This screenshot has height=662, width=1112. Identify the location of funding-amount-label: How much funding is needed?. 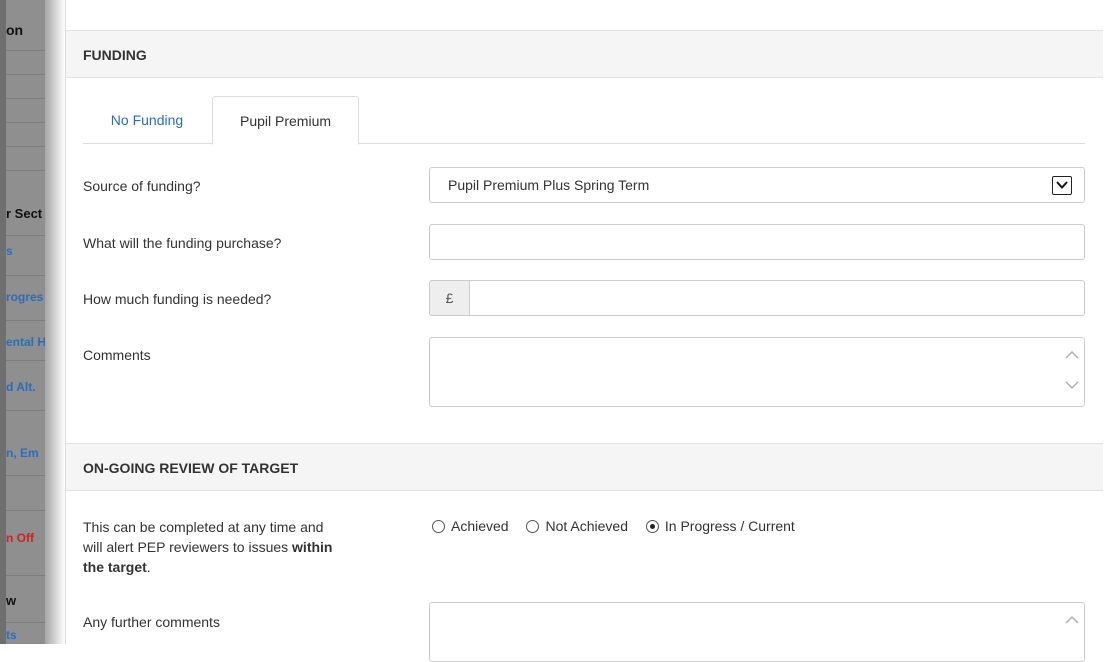
(177, 299).